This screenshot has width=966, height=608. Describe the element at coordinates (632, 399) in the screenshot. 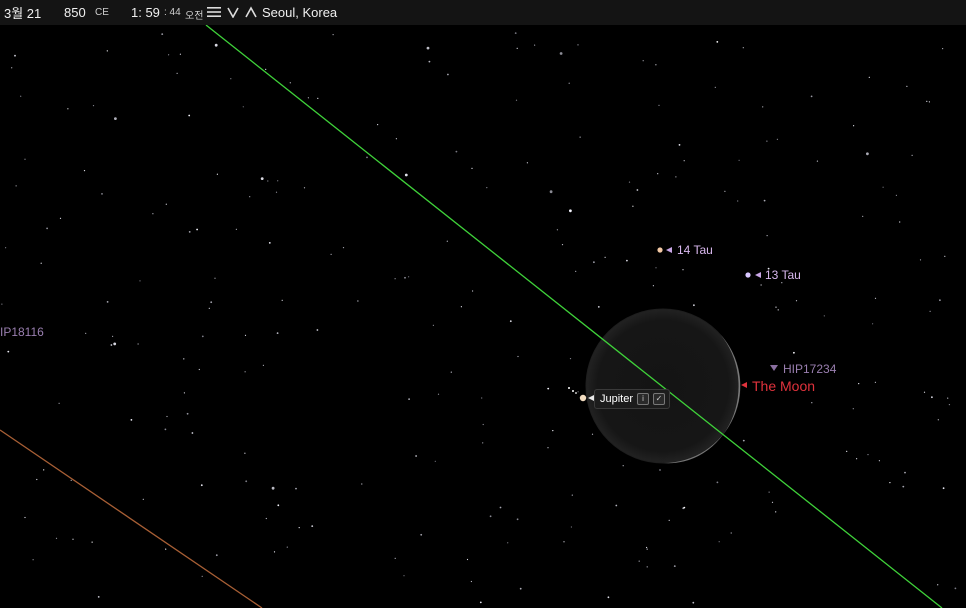

I see `jupiter-label-card: Jupiter i ✓` at that location.